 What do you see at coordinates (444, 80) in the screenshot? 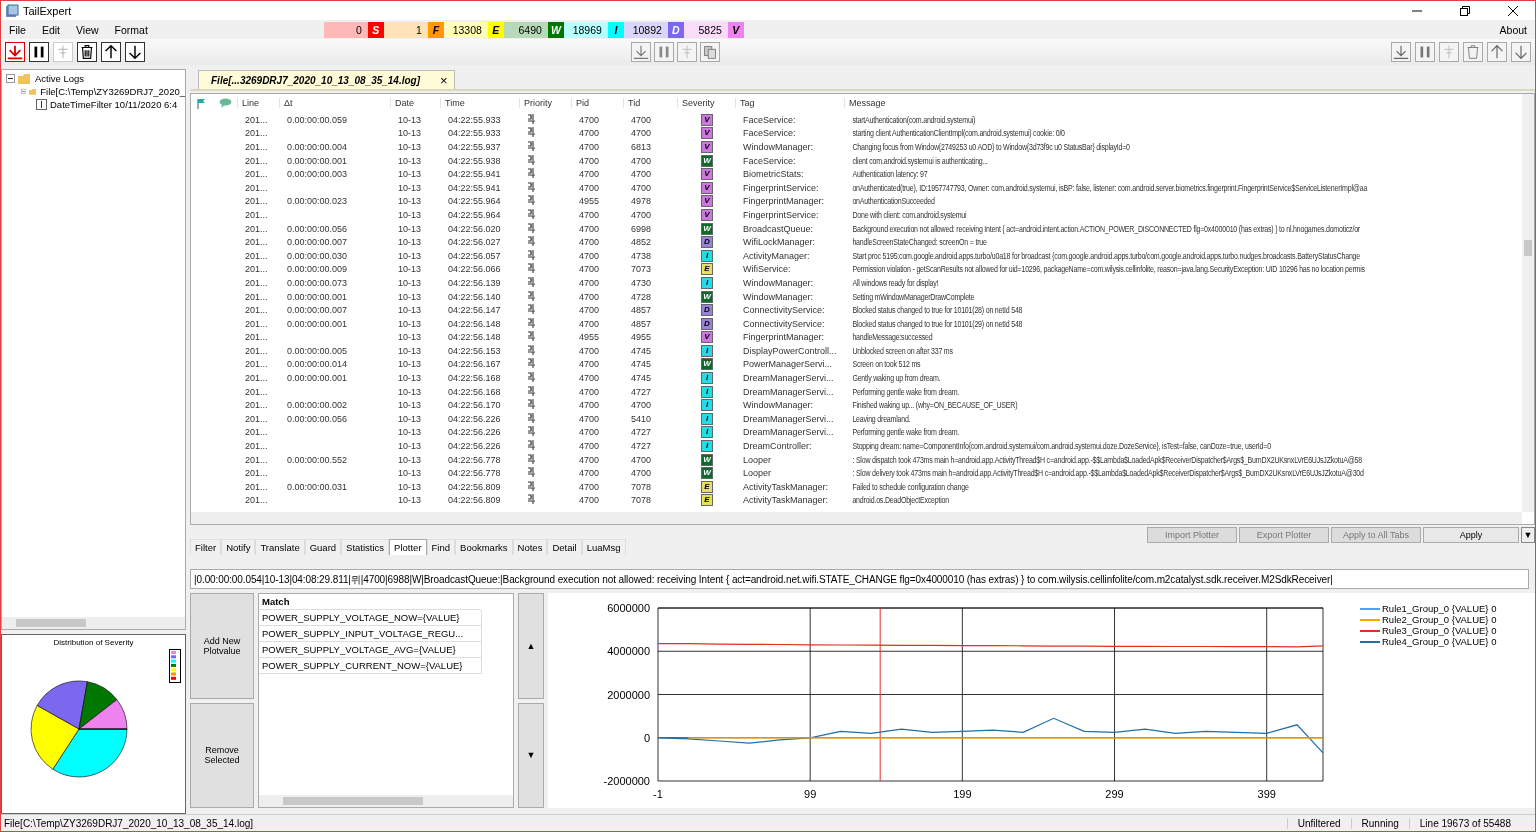
I see `tab-close-button: ×` at bounding box center [444, 80].